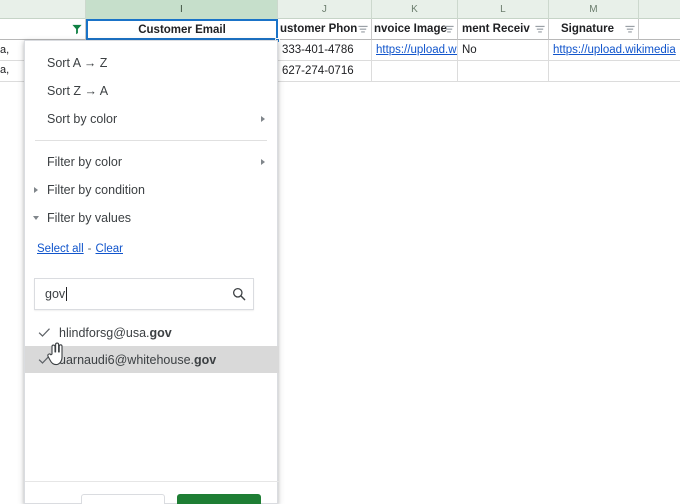 The height and width of the screenshot is (504, 680). What do you see at coordinates (89, 218) in the screenshot?
I see `menu-item-label: Filter by values` at bounding box center [89, 218].